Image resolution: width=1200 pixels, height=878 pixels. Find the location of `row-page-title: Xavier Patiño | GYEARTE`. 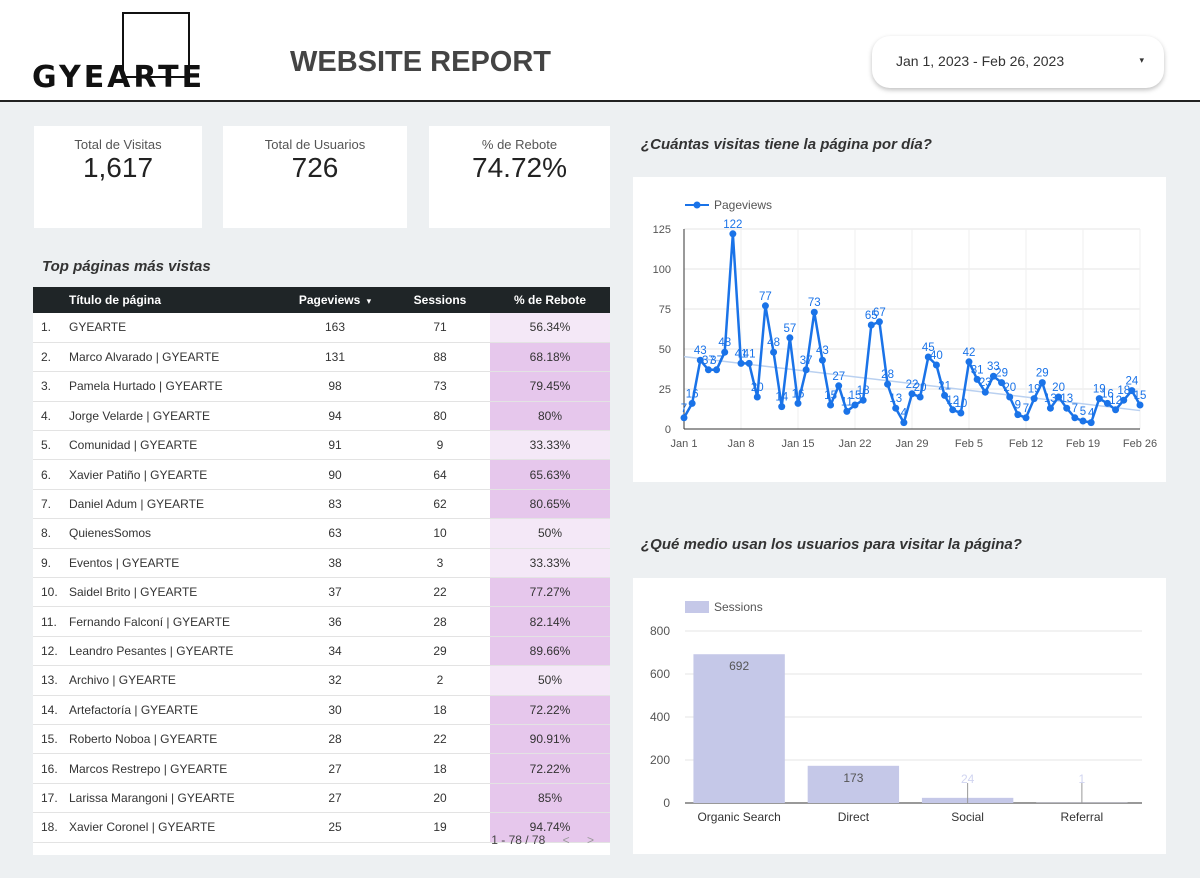

row-page-title: Xavier Patiño | GYEARTE is located at coordinates (174, 474).